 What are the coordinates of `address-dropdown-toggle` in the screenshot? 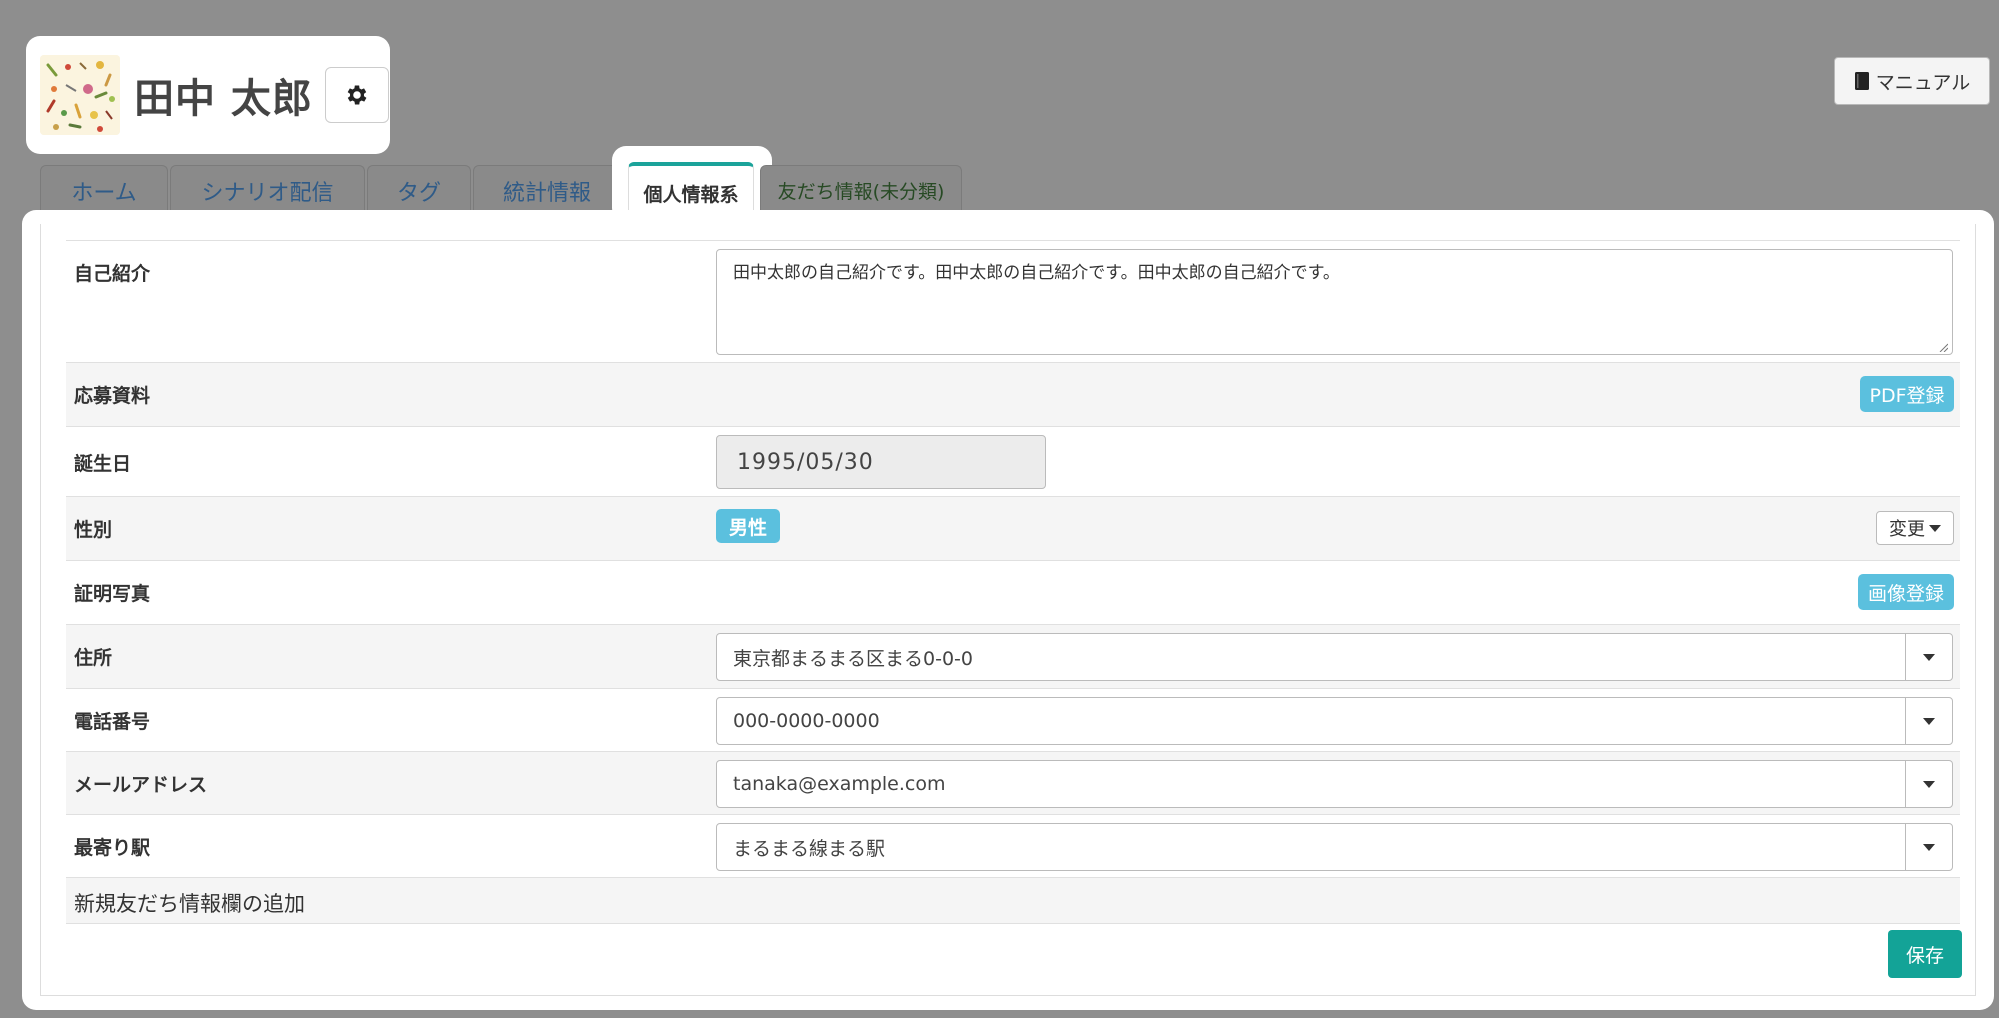 It's located at (1928, 657).